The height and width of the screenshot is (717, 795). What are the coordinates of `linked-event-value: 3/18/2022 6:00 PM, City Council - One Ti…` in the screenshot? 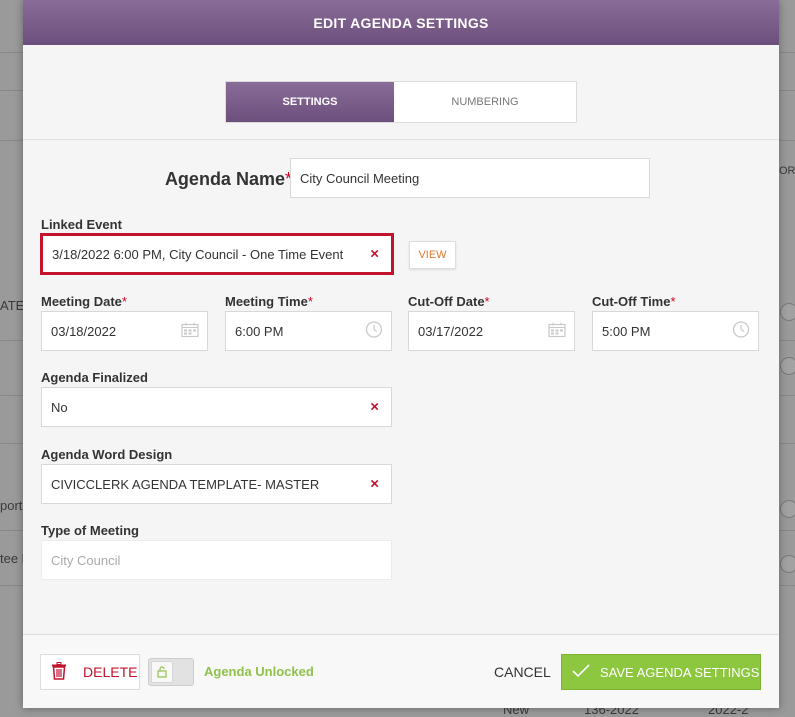 It's located at (198, 254).